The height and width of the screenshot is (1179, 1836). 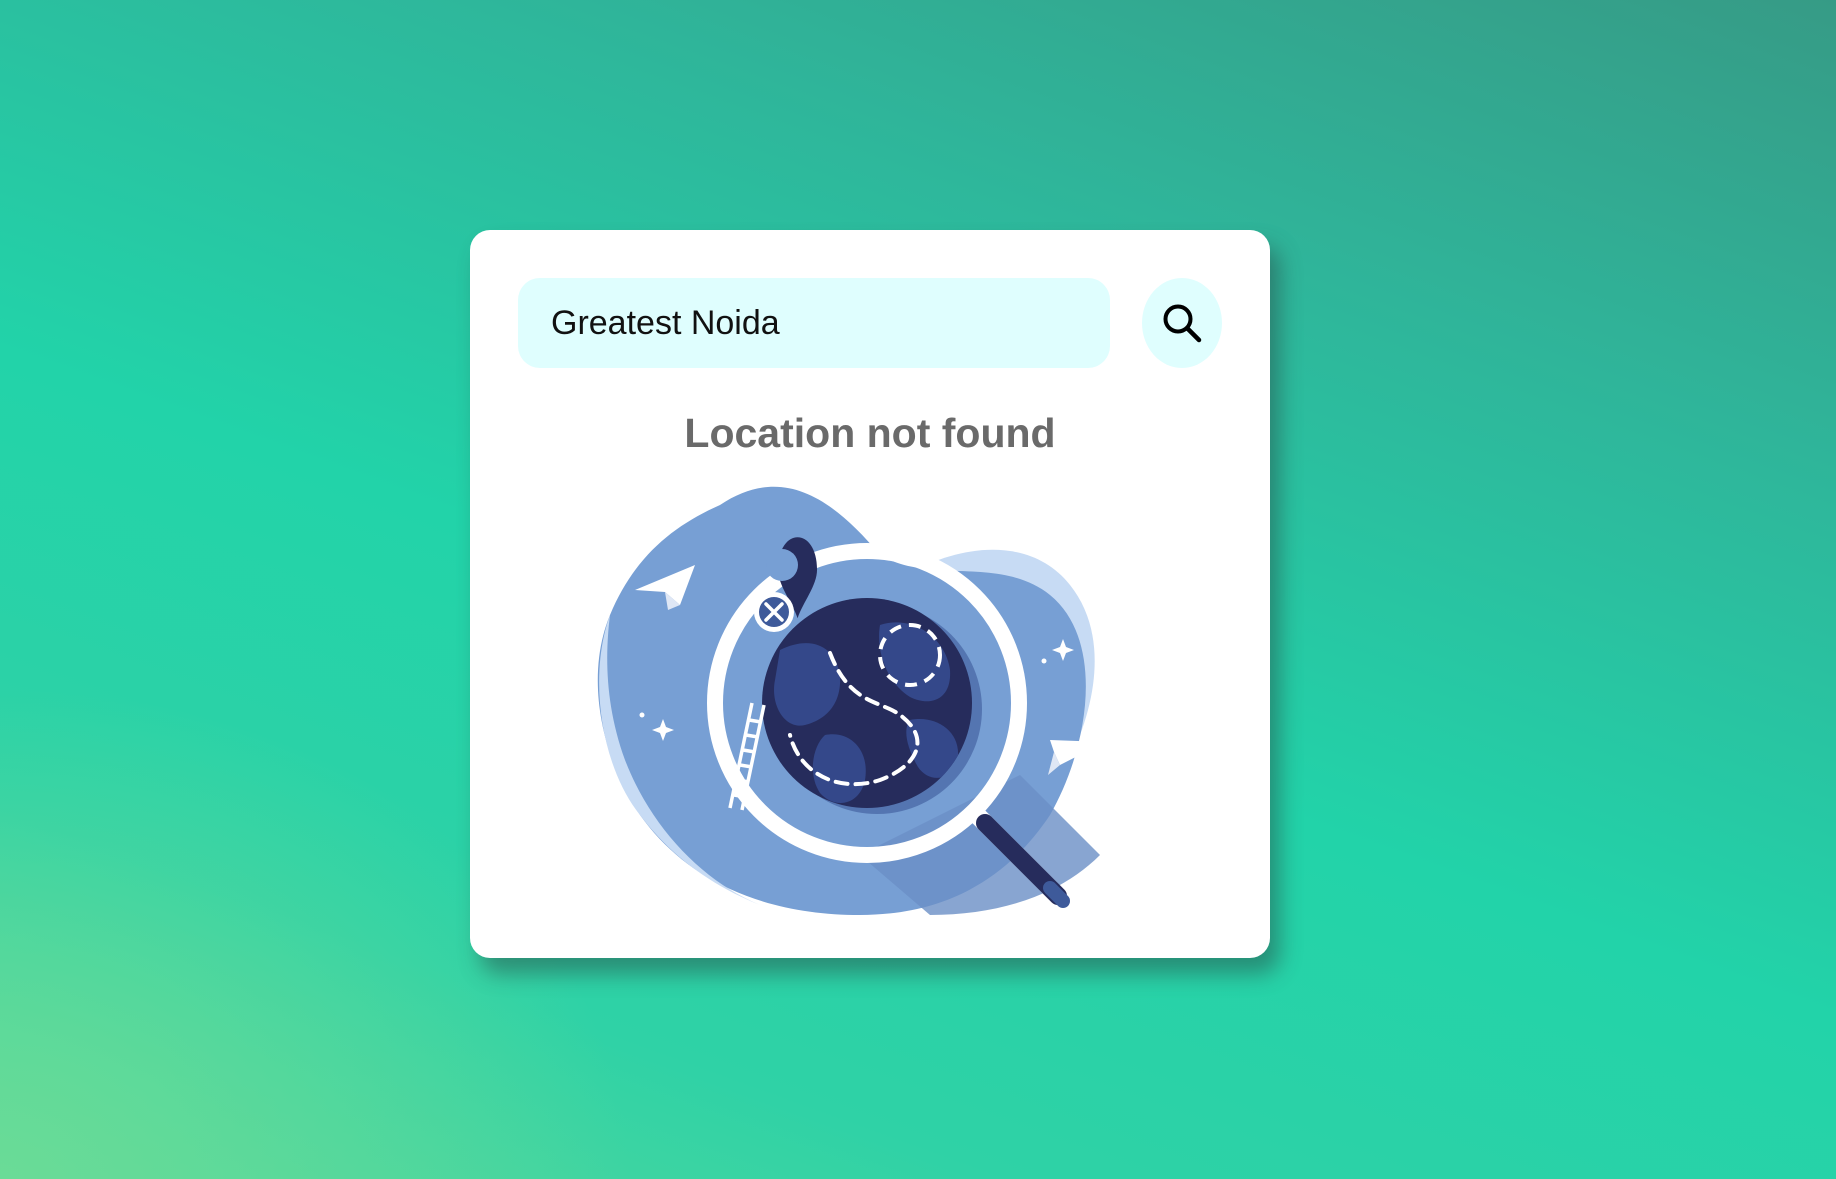 What do you see at coordinates (814, 323) in the screenshot?
I see `search-input` at bounding box center [814, 323].